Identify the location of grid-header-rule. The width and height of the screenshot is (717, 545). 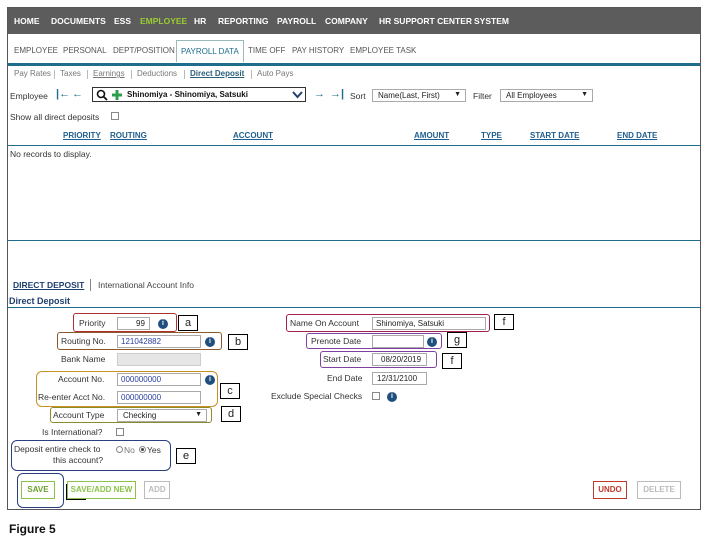
(354, 145).